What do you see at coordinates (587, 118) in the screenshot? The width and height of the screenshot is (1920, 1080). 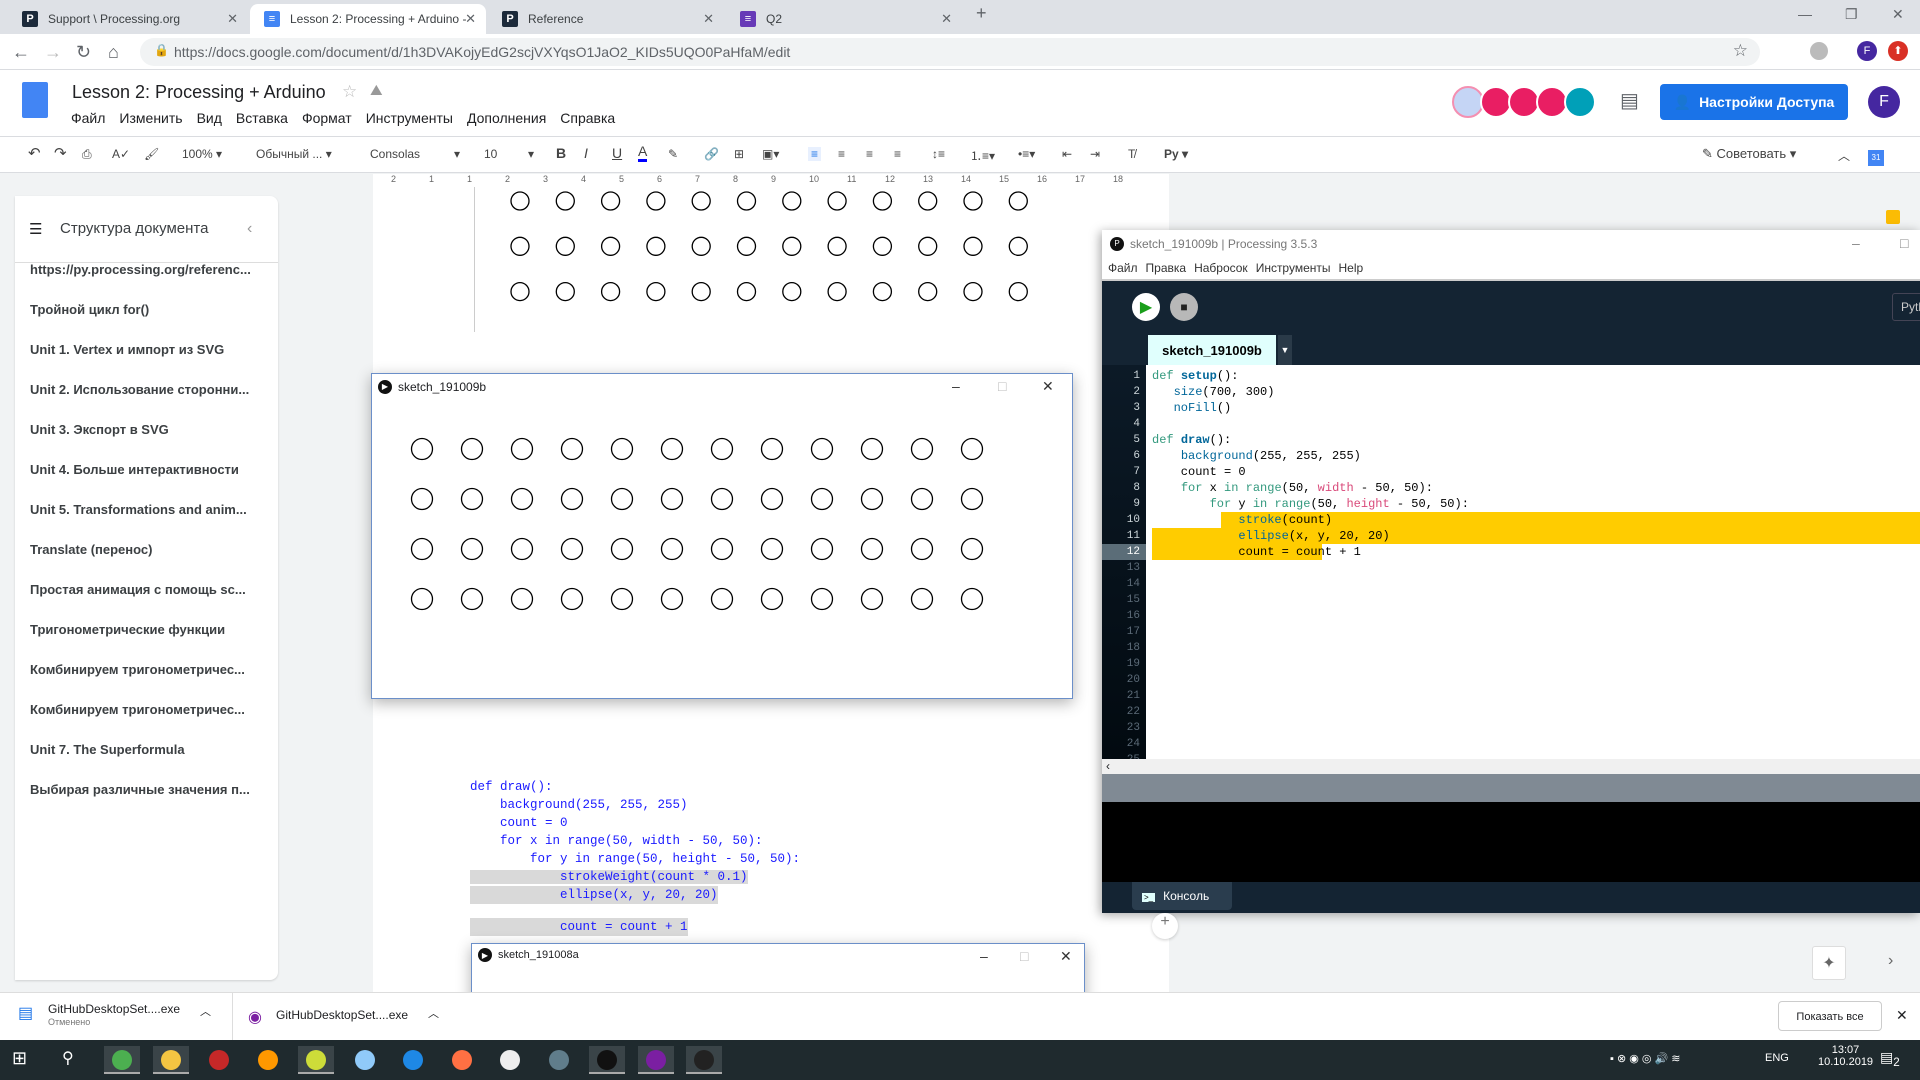 I see `menu-help: Справка` at bounding box center [587, 118].